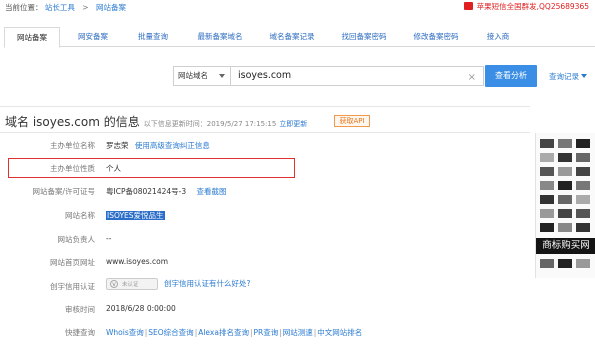 This screenshot has height=357, width=595. I want to click on nature-value: 个人, so click(113, 168).